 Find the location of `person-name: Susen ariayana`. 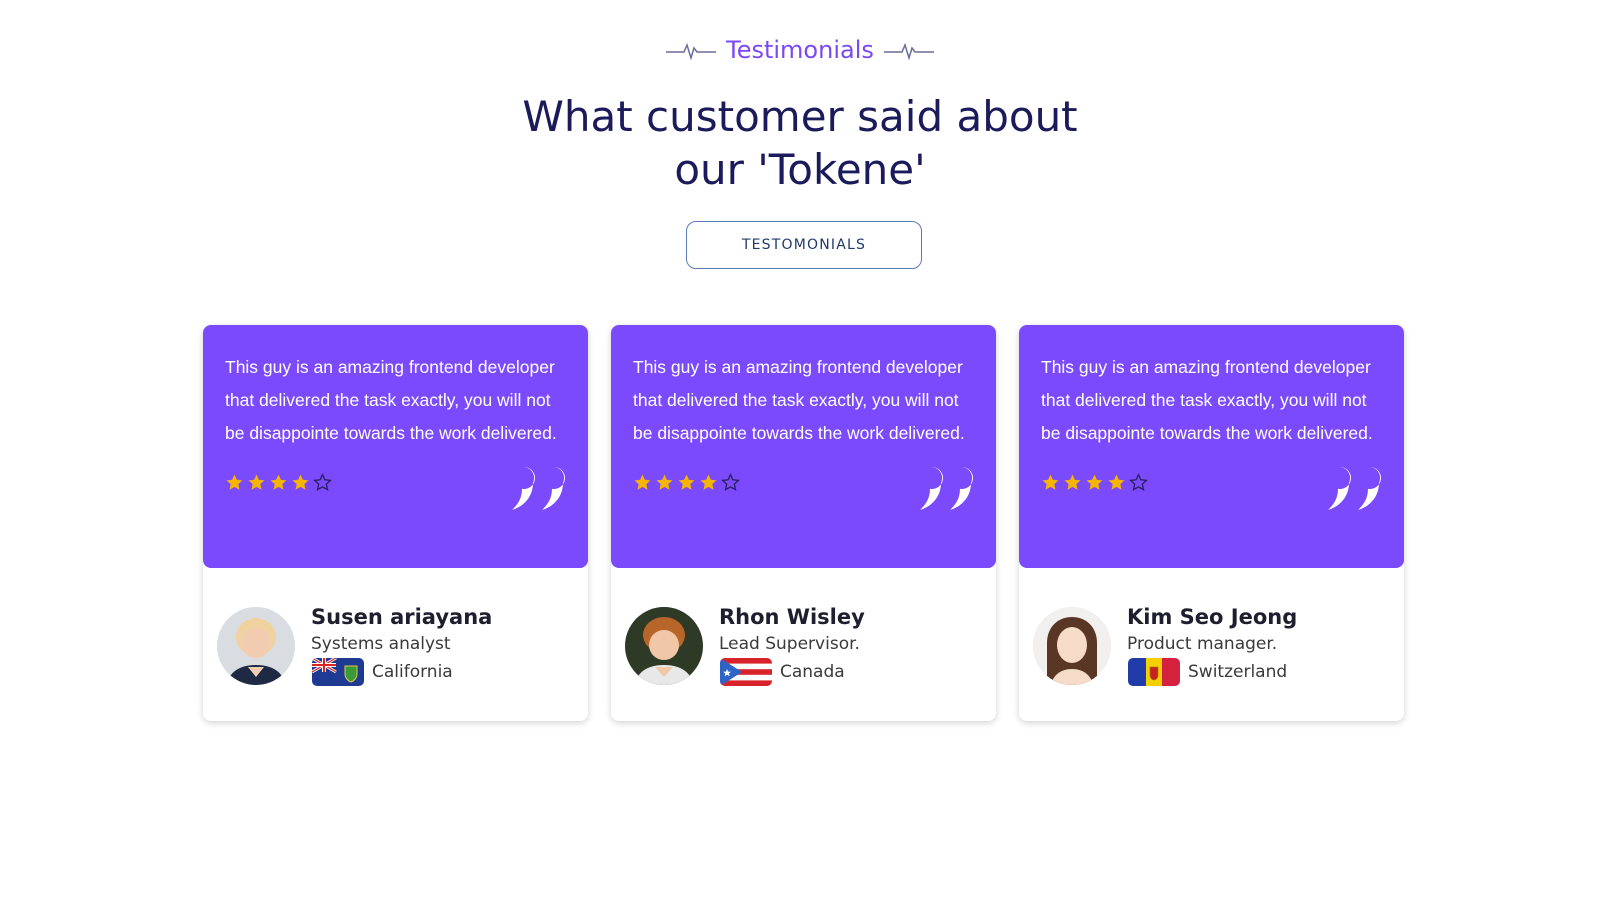

person-name: Susen ariayana is located at coordinates (402, 617).